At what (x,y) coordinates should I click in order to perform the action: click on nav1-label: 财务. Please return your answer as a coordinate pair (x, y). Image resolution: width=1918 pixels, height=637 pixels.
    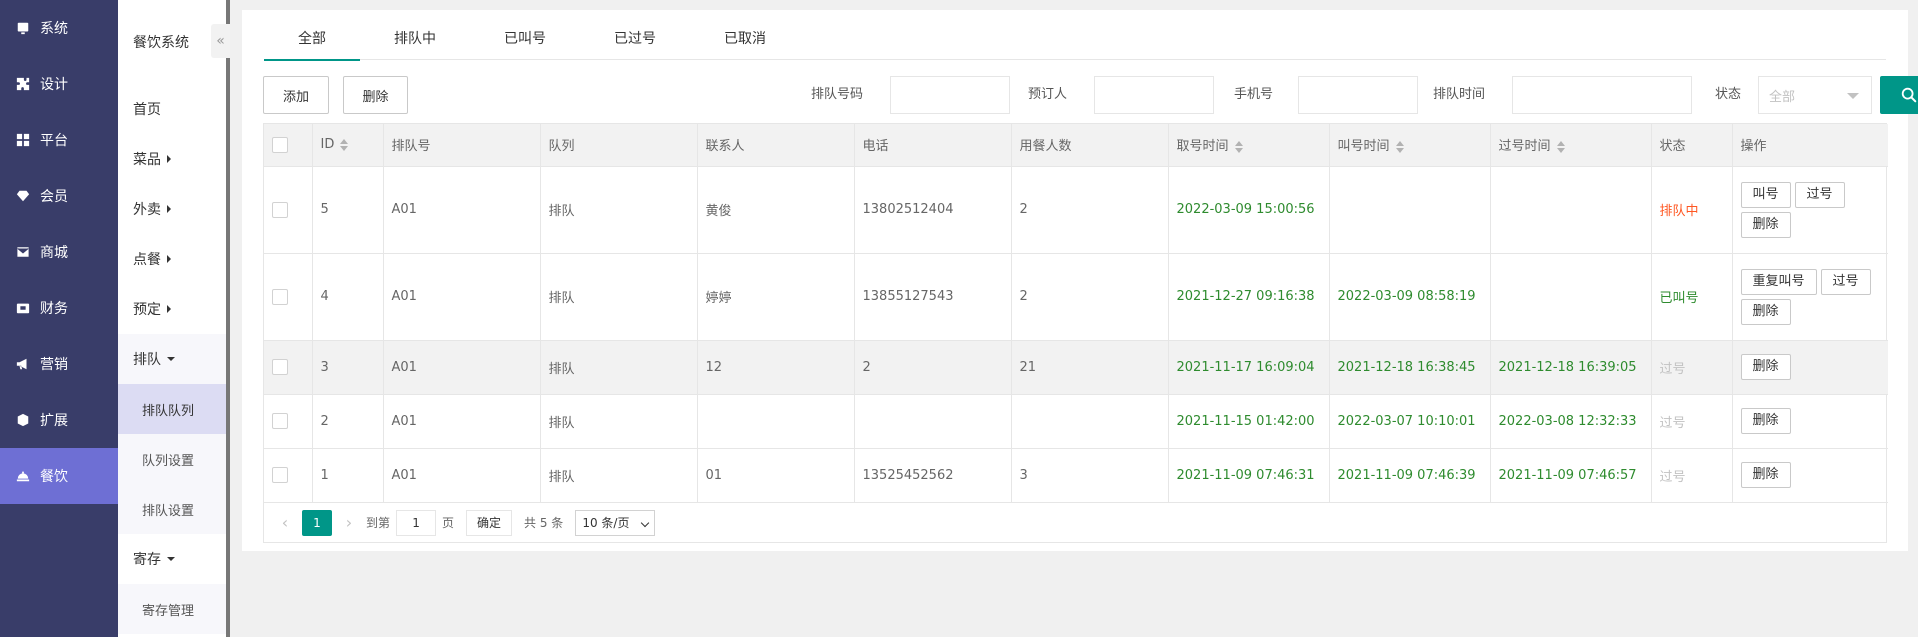
    Looking at the image, I should click on (54, 309).